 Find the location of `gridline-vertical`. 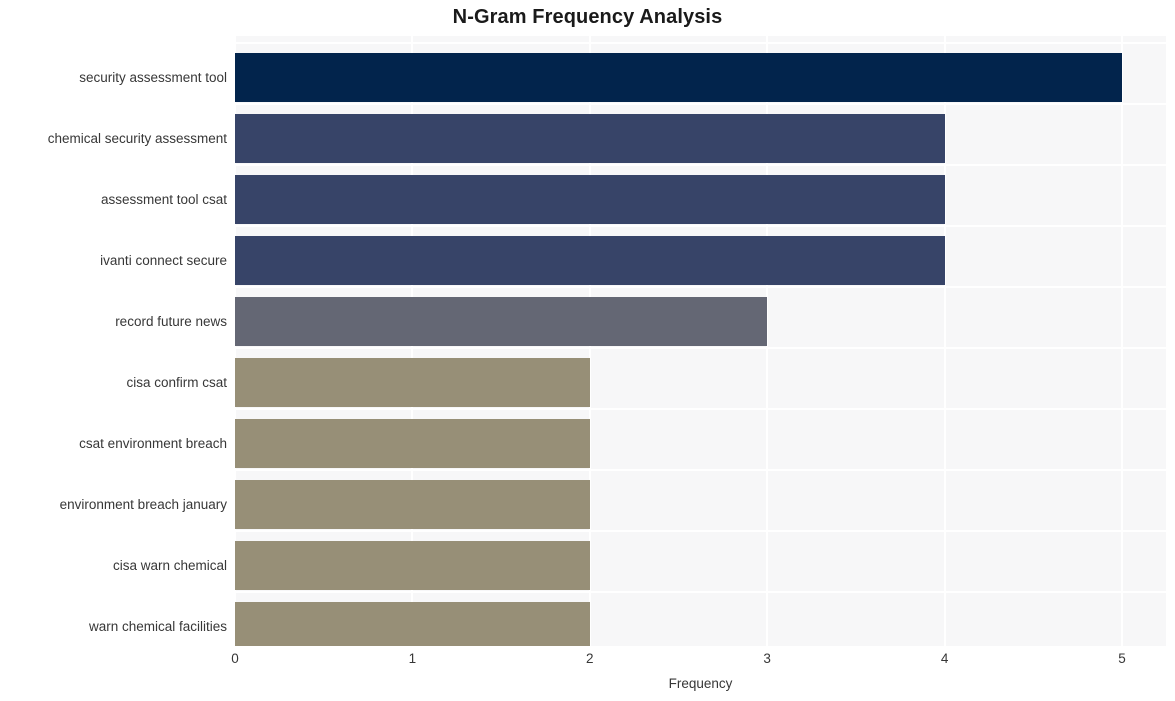

gridline-vertical is located at coordinates (1122, 341).